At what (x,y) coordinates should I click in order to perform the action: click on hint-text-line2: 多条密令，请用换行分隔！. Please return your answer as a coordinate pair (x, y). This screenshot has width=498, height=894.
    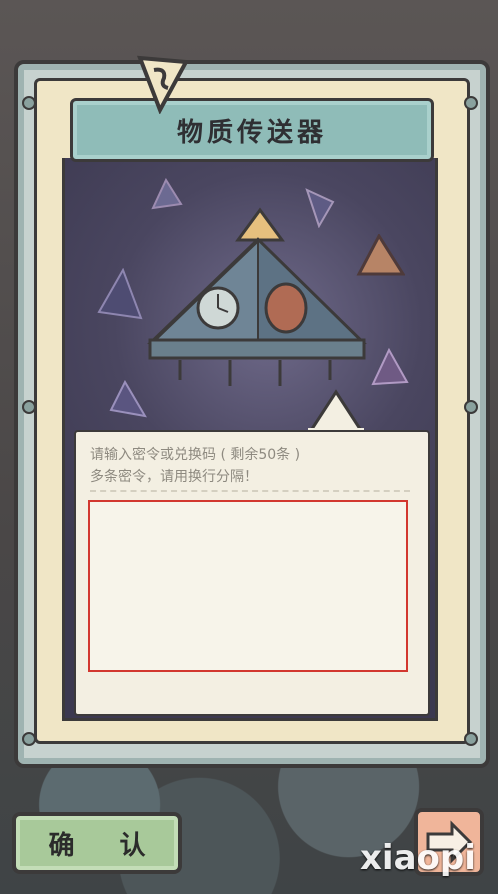
    Looking at the image, I should click on (174, 477).